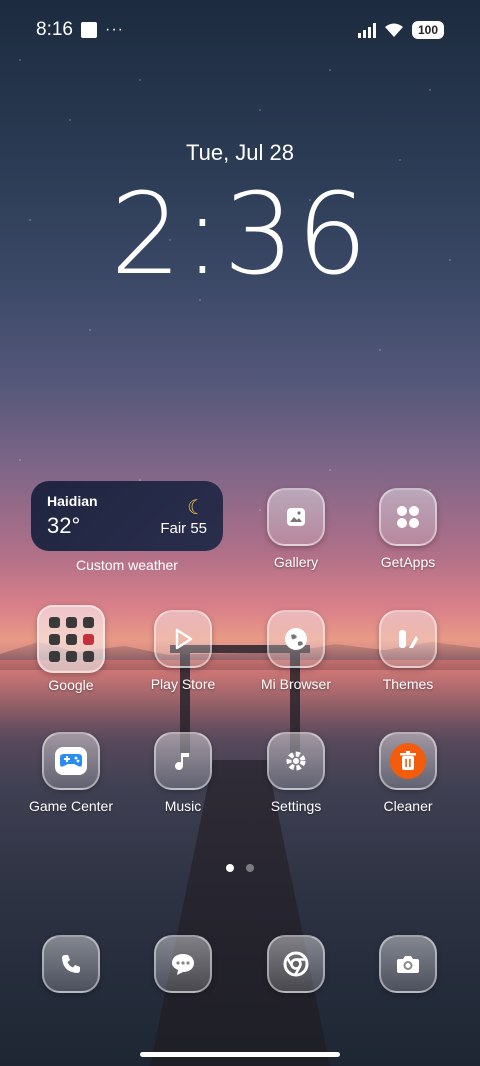 This screenshot has width=480, height=1066. What do you see at coordinates (240, 235) in the screenshot?
I see `lock-clock: 2:36` at bounding box center [240, 235].